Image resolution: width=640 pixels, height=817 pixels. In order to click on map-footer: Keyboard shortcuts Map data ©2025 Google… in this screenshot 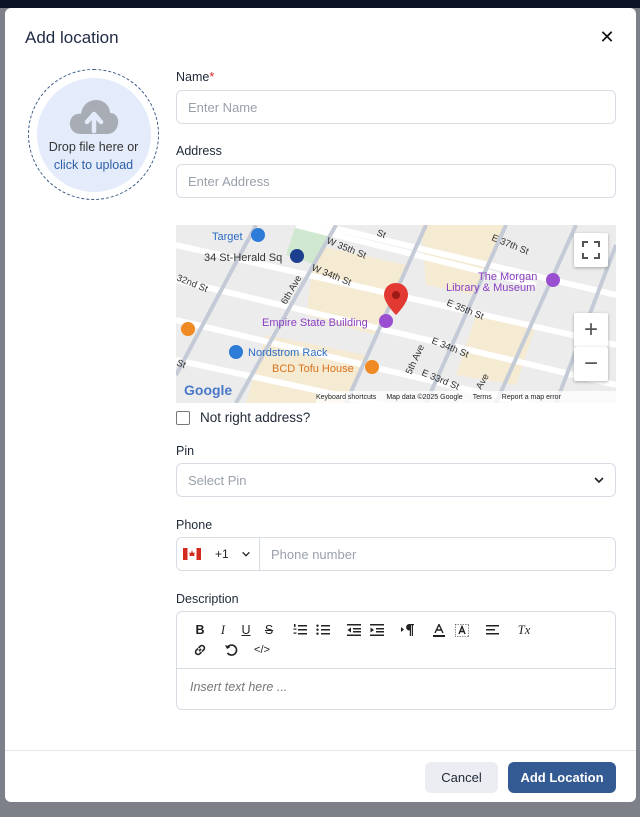, I will do `click(466, 397)`.